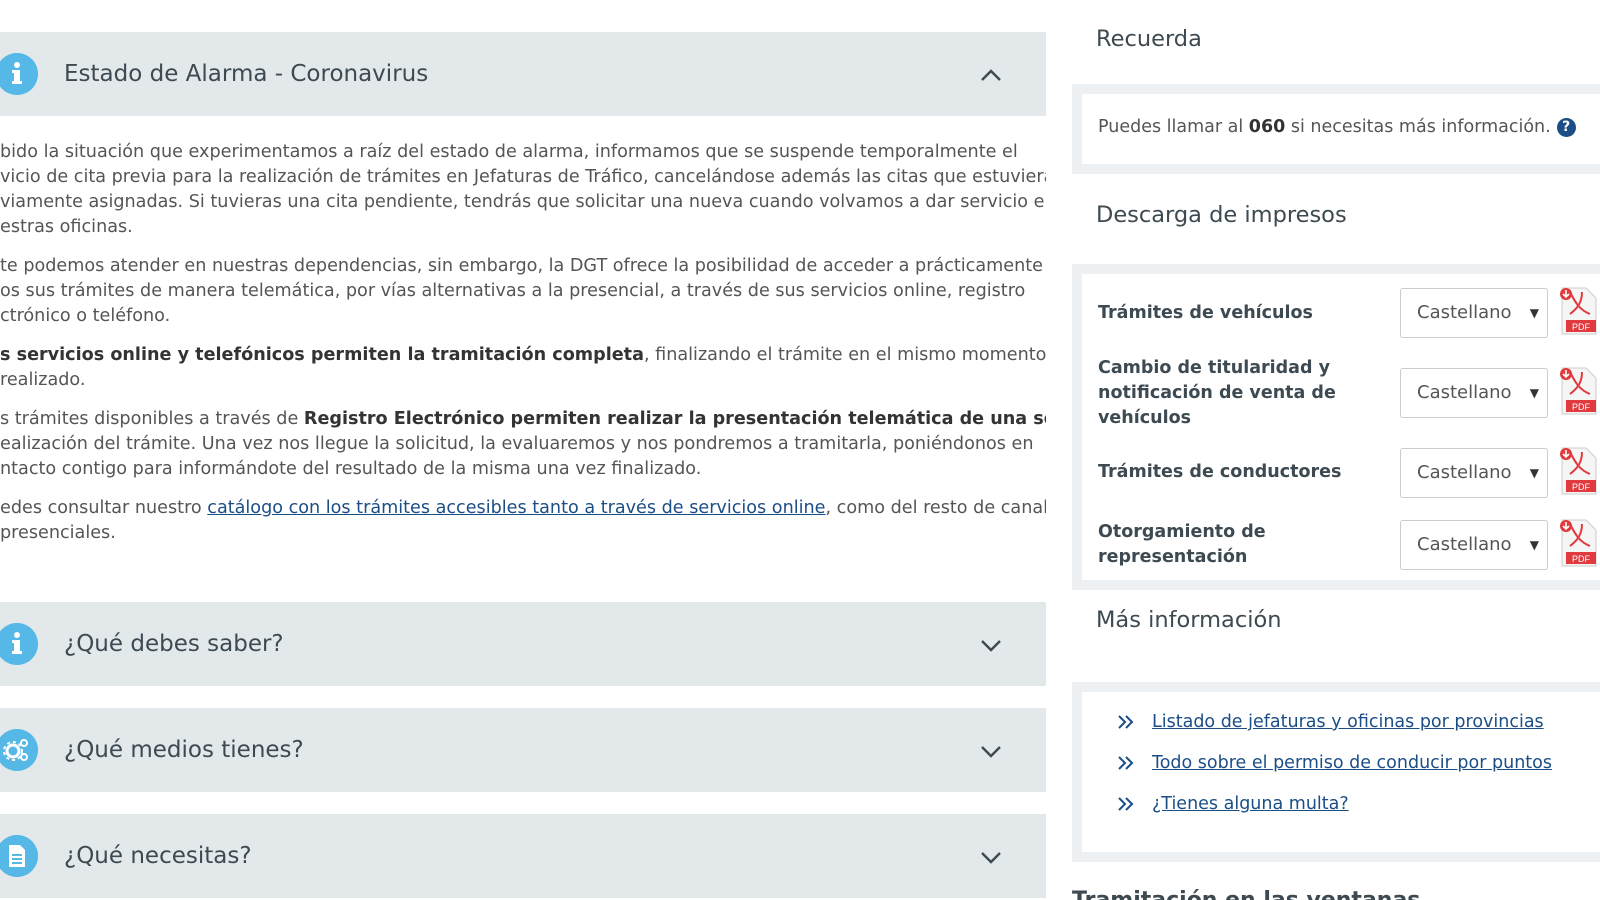  What do you see at coordinates (174, 644) in the screenshot?
I see `accordion-title: ¿Qué debes saber?` at bounding box center [174, 644].